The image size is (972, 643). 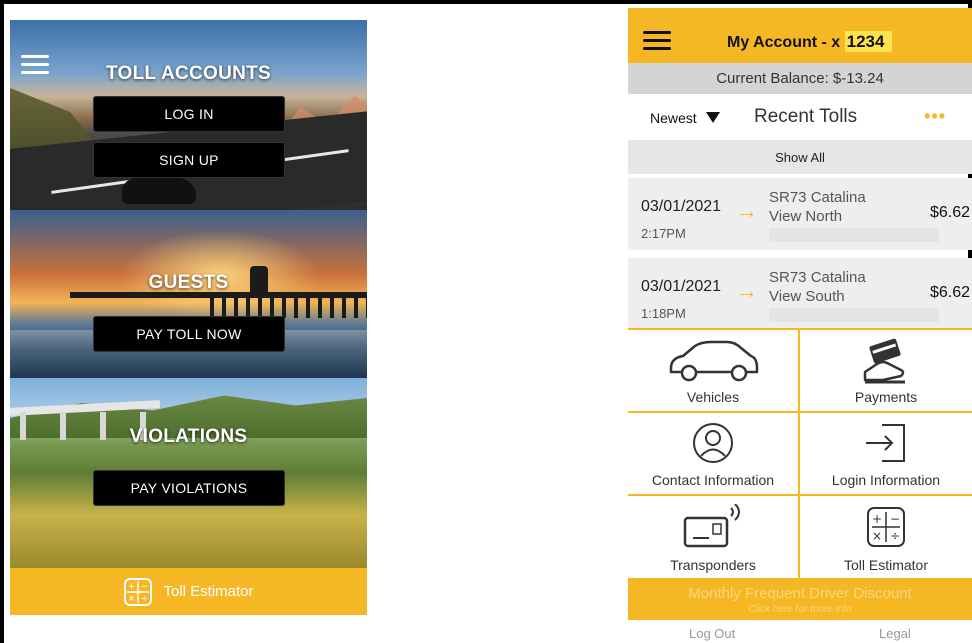 I want to click on transponders-tile: Transponders, so click(x=714, y=537).